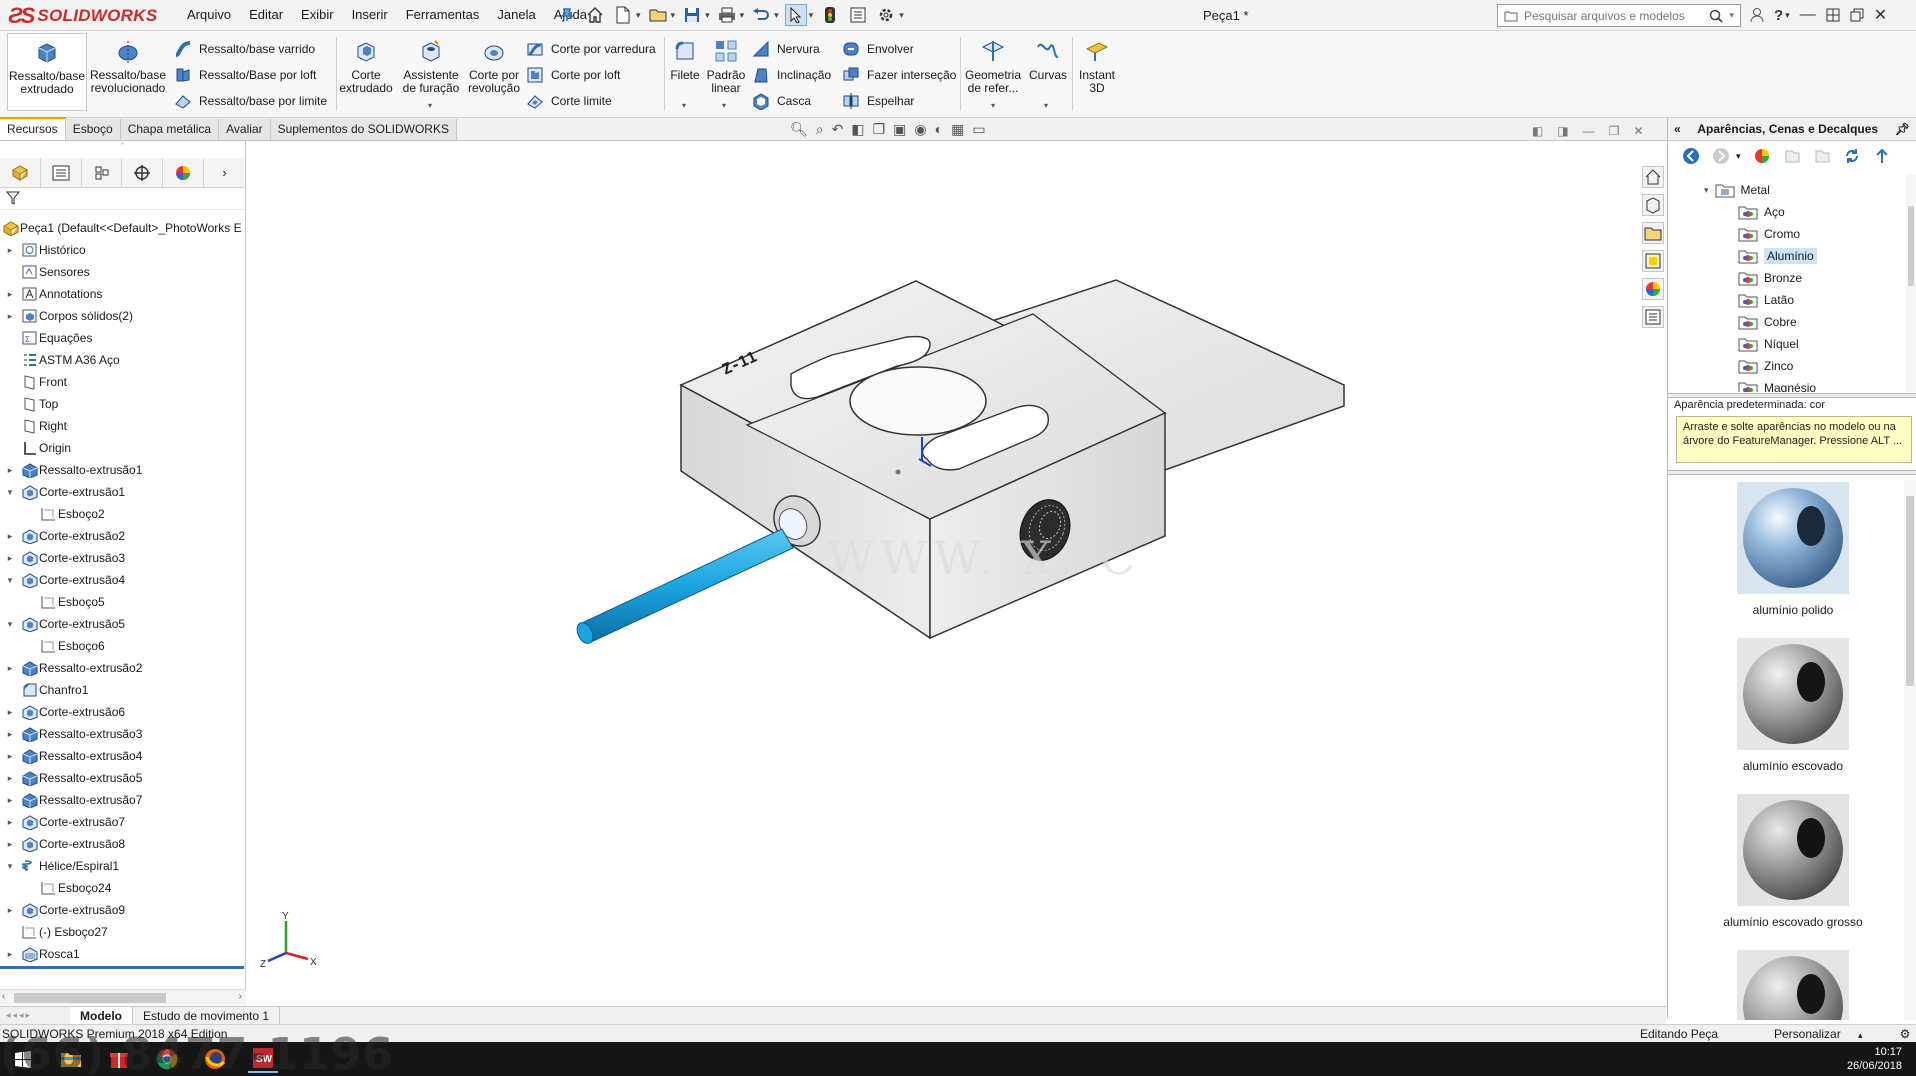  What do you see at coordinates (207, 1015) in the screenshot?
I see `tab-motion-study: Estudo de movimento 1` at bounding box center [207, 1015].